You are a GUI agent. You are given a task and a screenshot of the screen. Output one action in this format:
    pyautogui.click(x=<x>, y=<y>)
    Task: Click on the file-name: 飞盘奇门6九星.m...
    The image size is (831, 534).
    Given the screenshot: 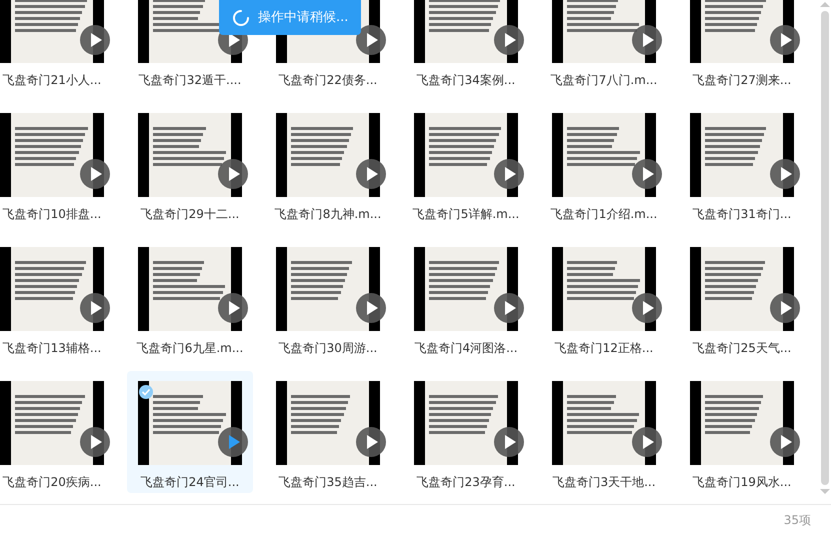 What is the action you would take?
    pyautogui.click(x=190, y=348)
    